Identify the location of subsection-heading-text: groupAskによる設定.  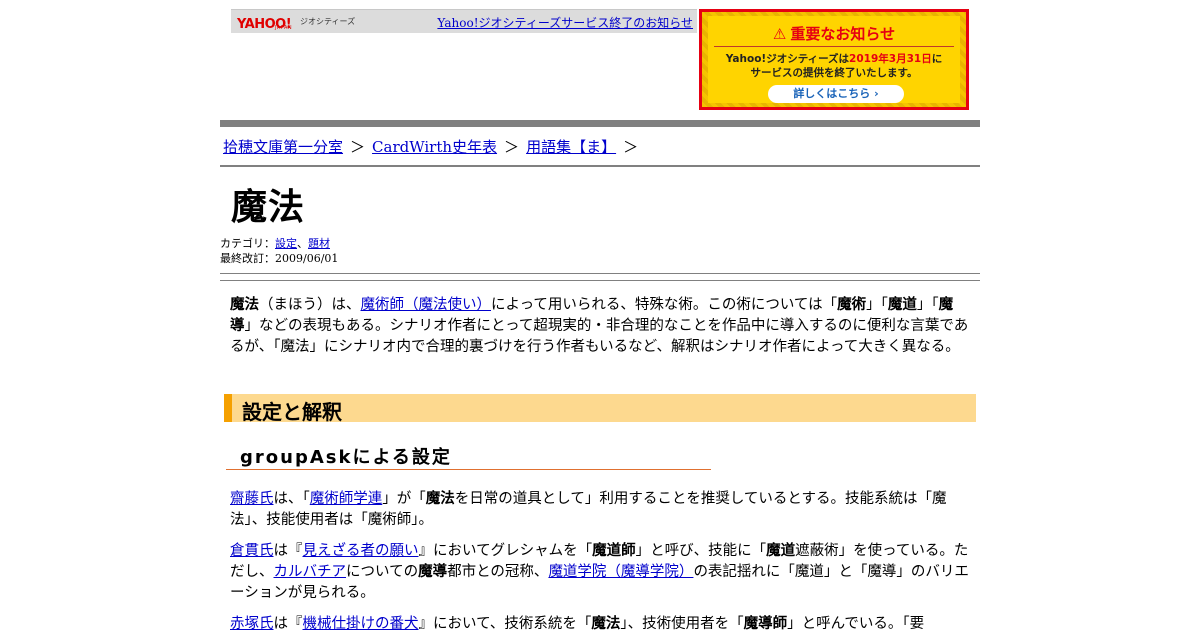
(346, 457).